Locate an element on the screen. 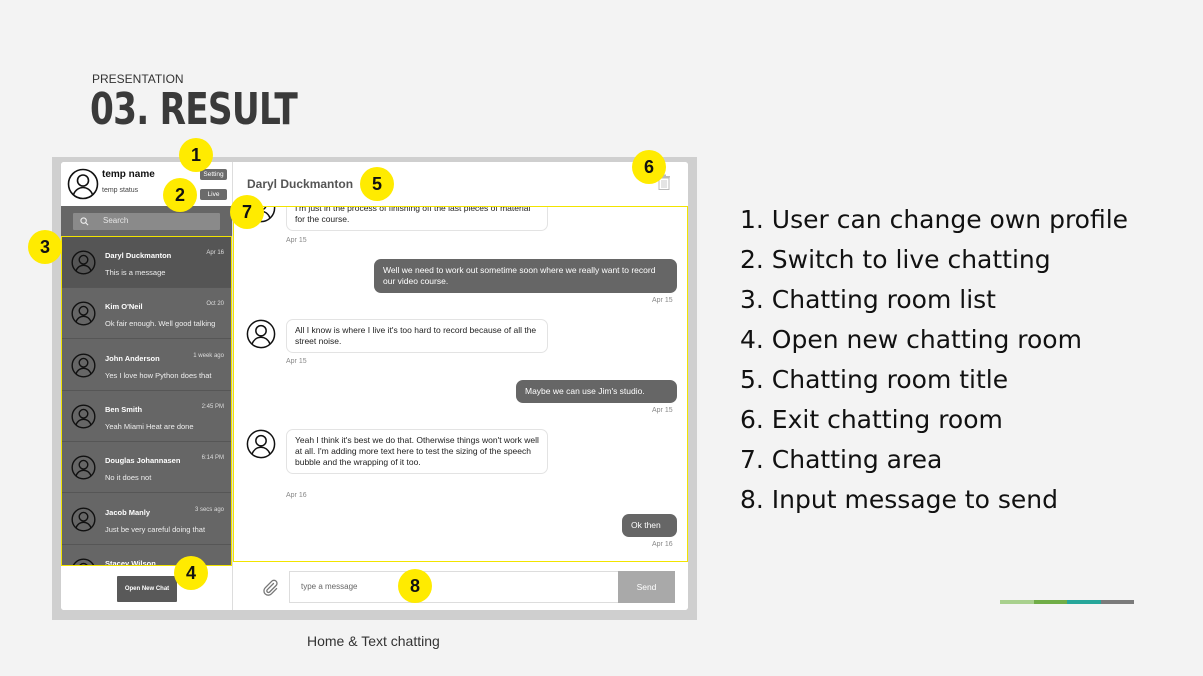 This screenshot has width=1203, height=676. legend-item: 2. Switch to live chatting is located at coordinates (895, 259).